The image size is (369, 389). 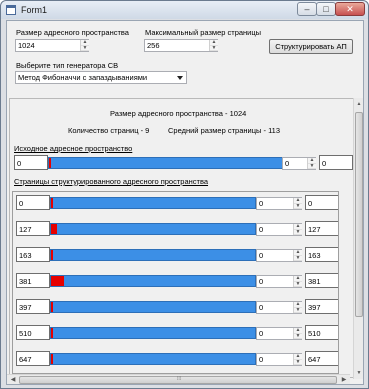 What do you see at coordinates (33, 202) in the screenshot?
I see `page-left-value: 0` at bounding box center [33, 202].